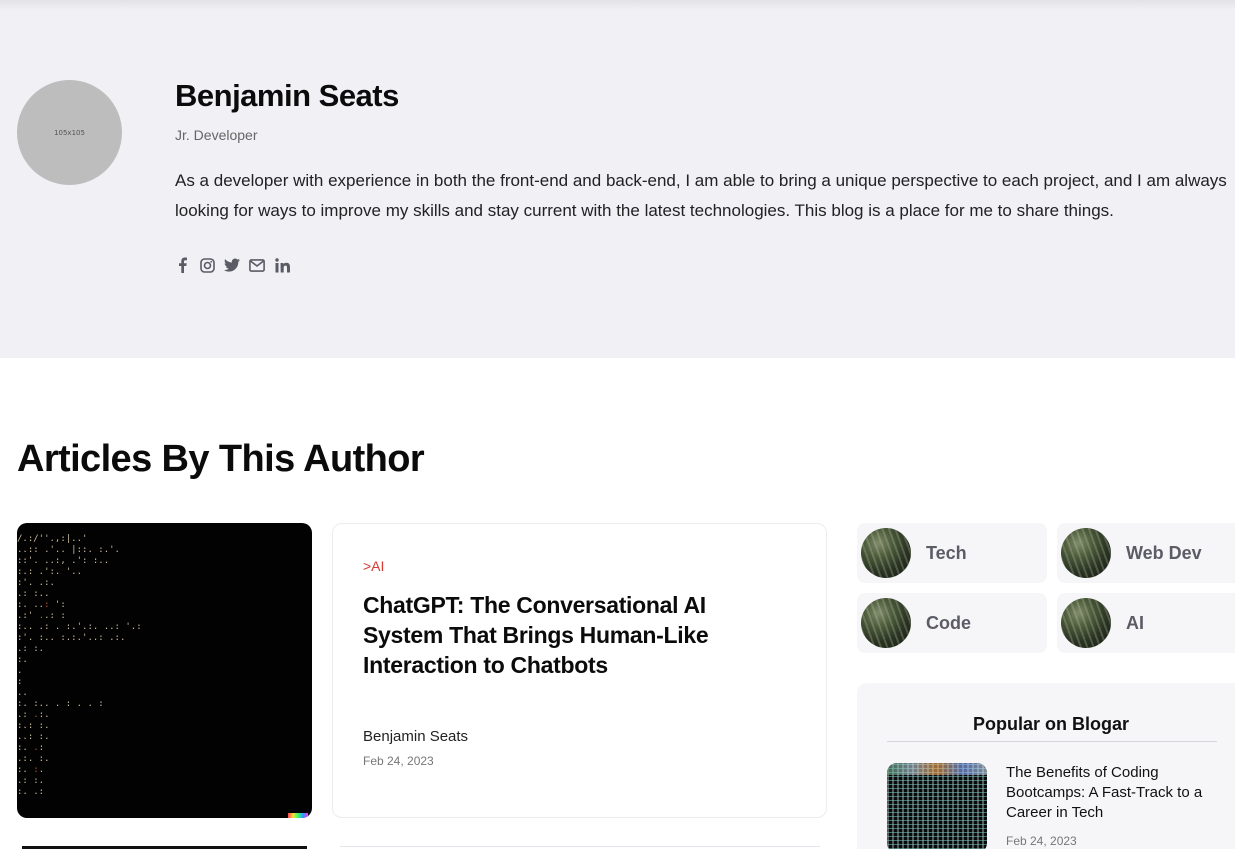 Image resolution: width=1235 pixels, height=849 pixels. What do you see at coordinates (1050, 724) in the screenshot?
I see `popular-title: Popular on Blogar` at bounding box center [1050, 724].